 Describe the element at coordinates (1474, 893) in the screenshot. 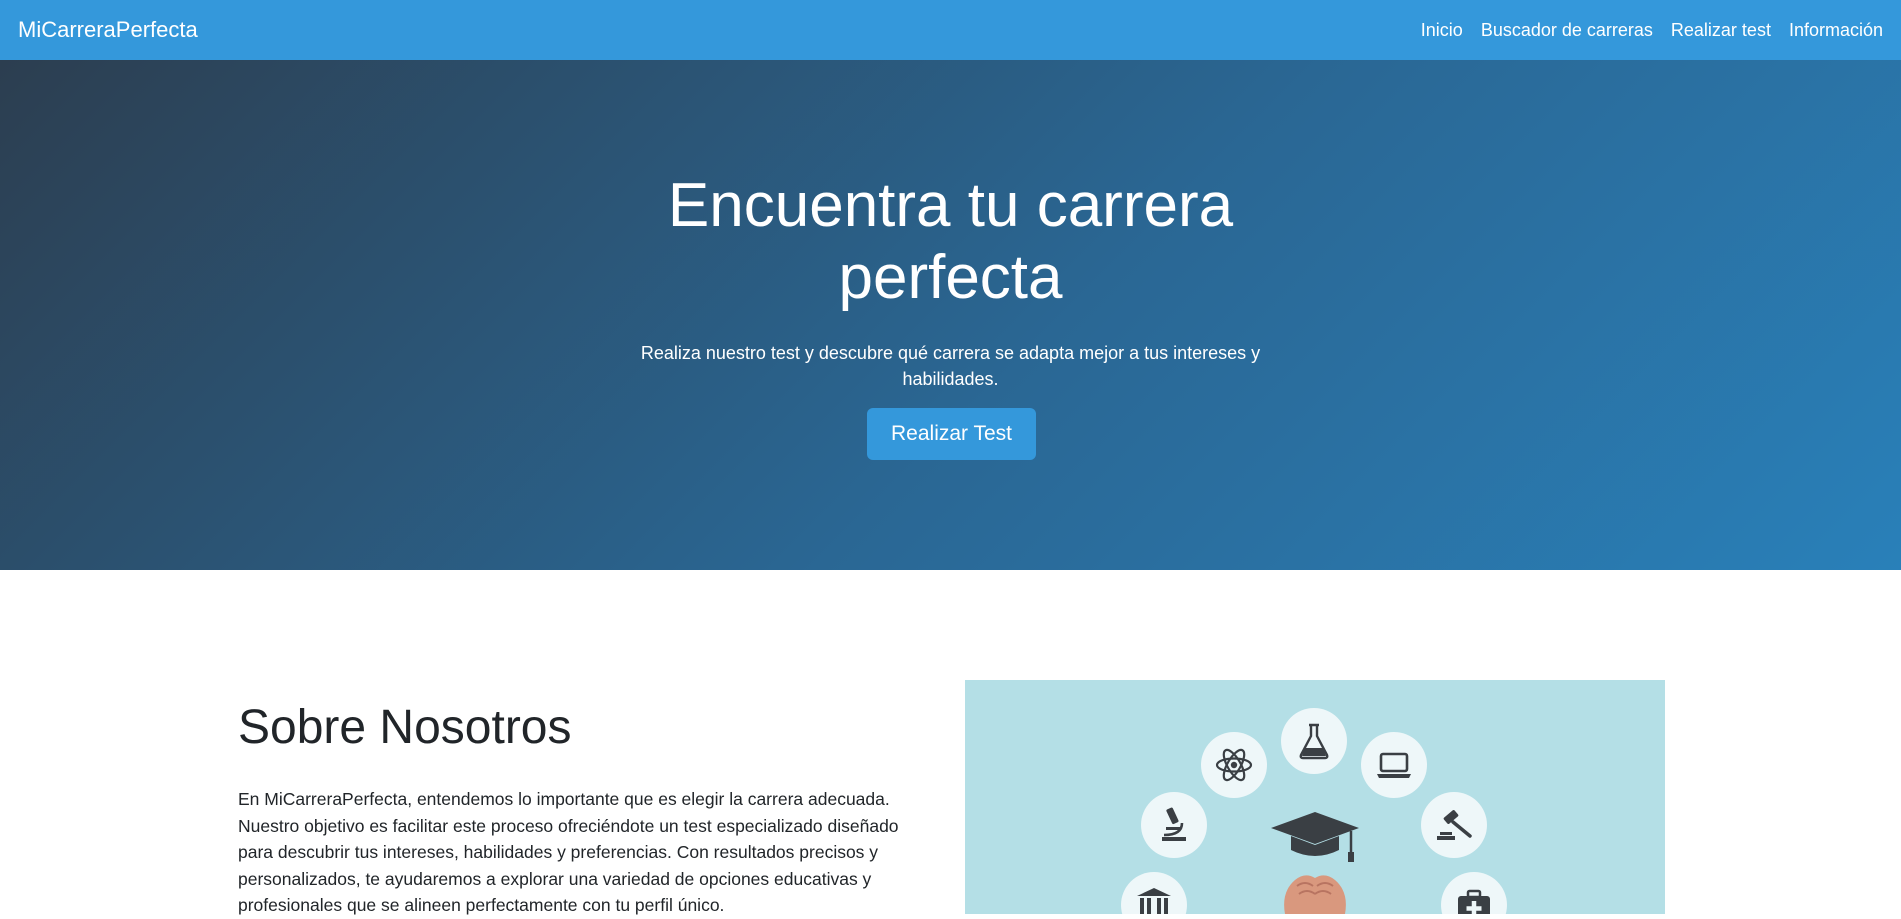

I see `medical-kit-icon` at that location.